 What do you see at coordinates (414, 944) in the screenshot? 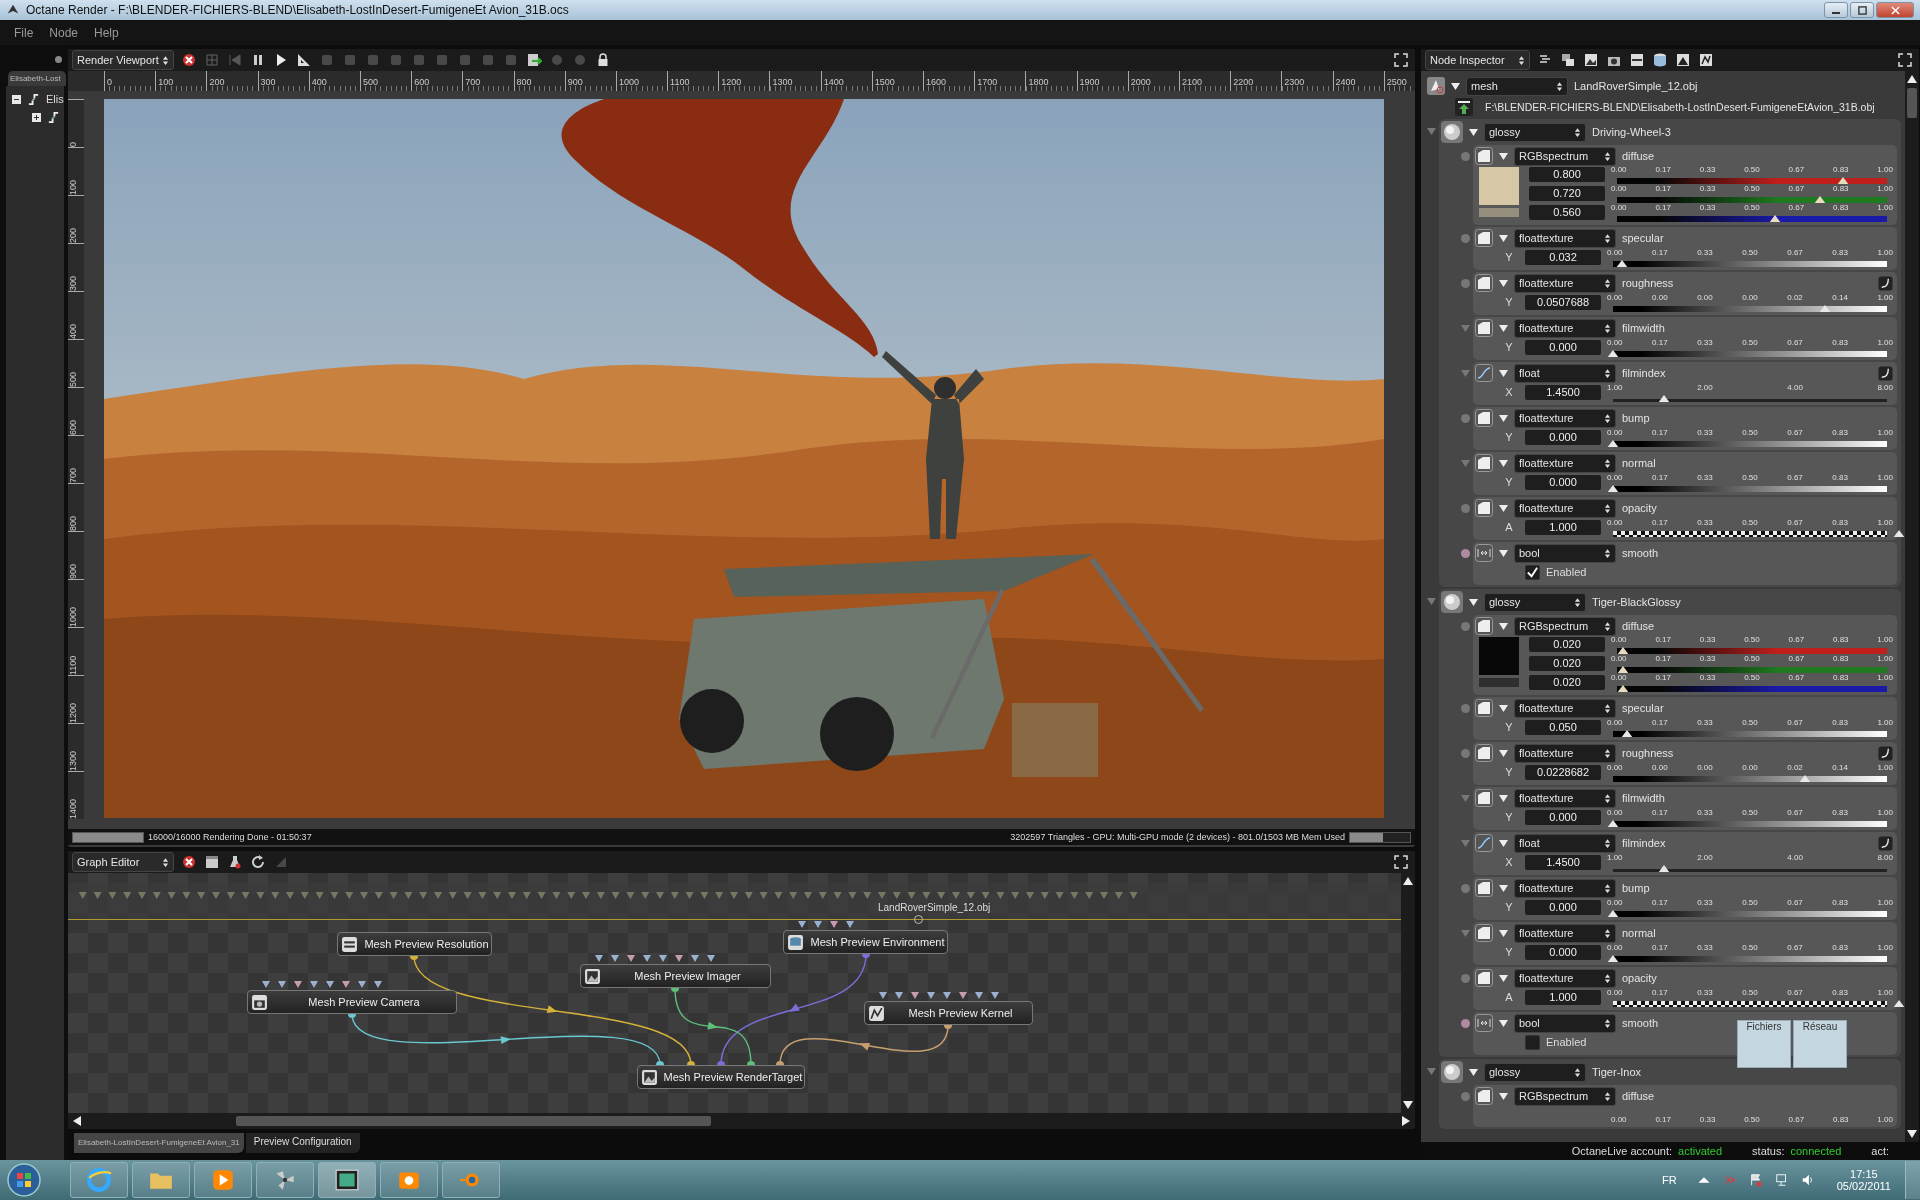
I see `graph-node: Mesh Preview Resolution` at bounding box center [414, 944].